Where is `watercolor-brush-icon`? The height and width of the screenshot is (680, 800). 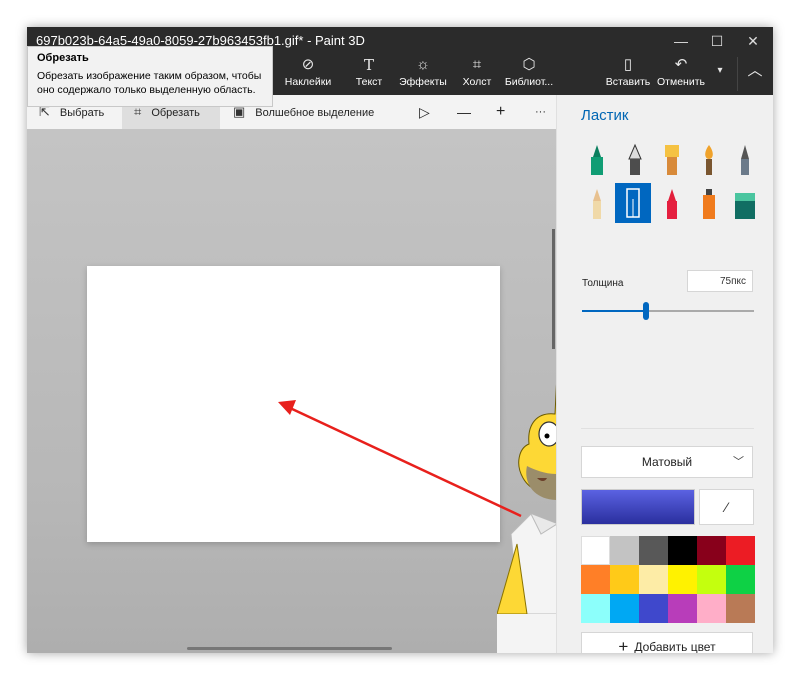
watercolor-brush-icon is located at coordinates (709, 160).